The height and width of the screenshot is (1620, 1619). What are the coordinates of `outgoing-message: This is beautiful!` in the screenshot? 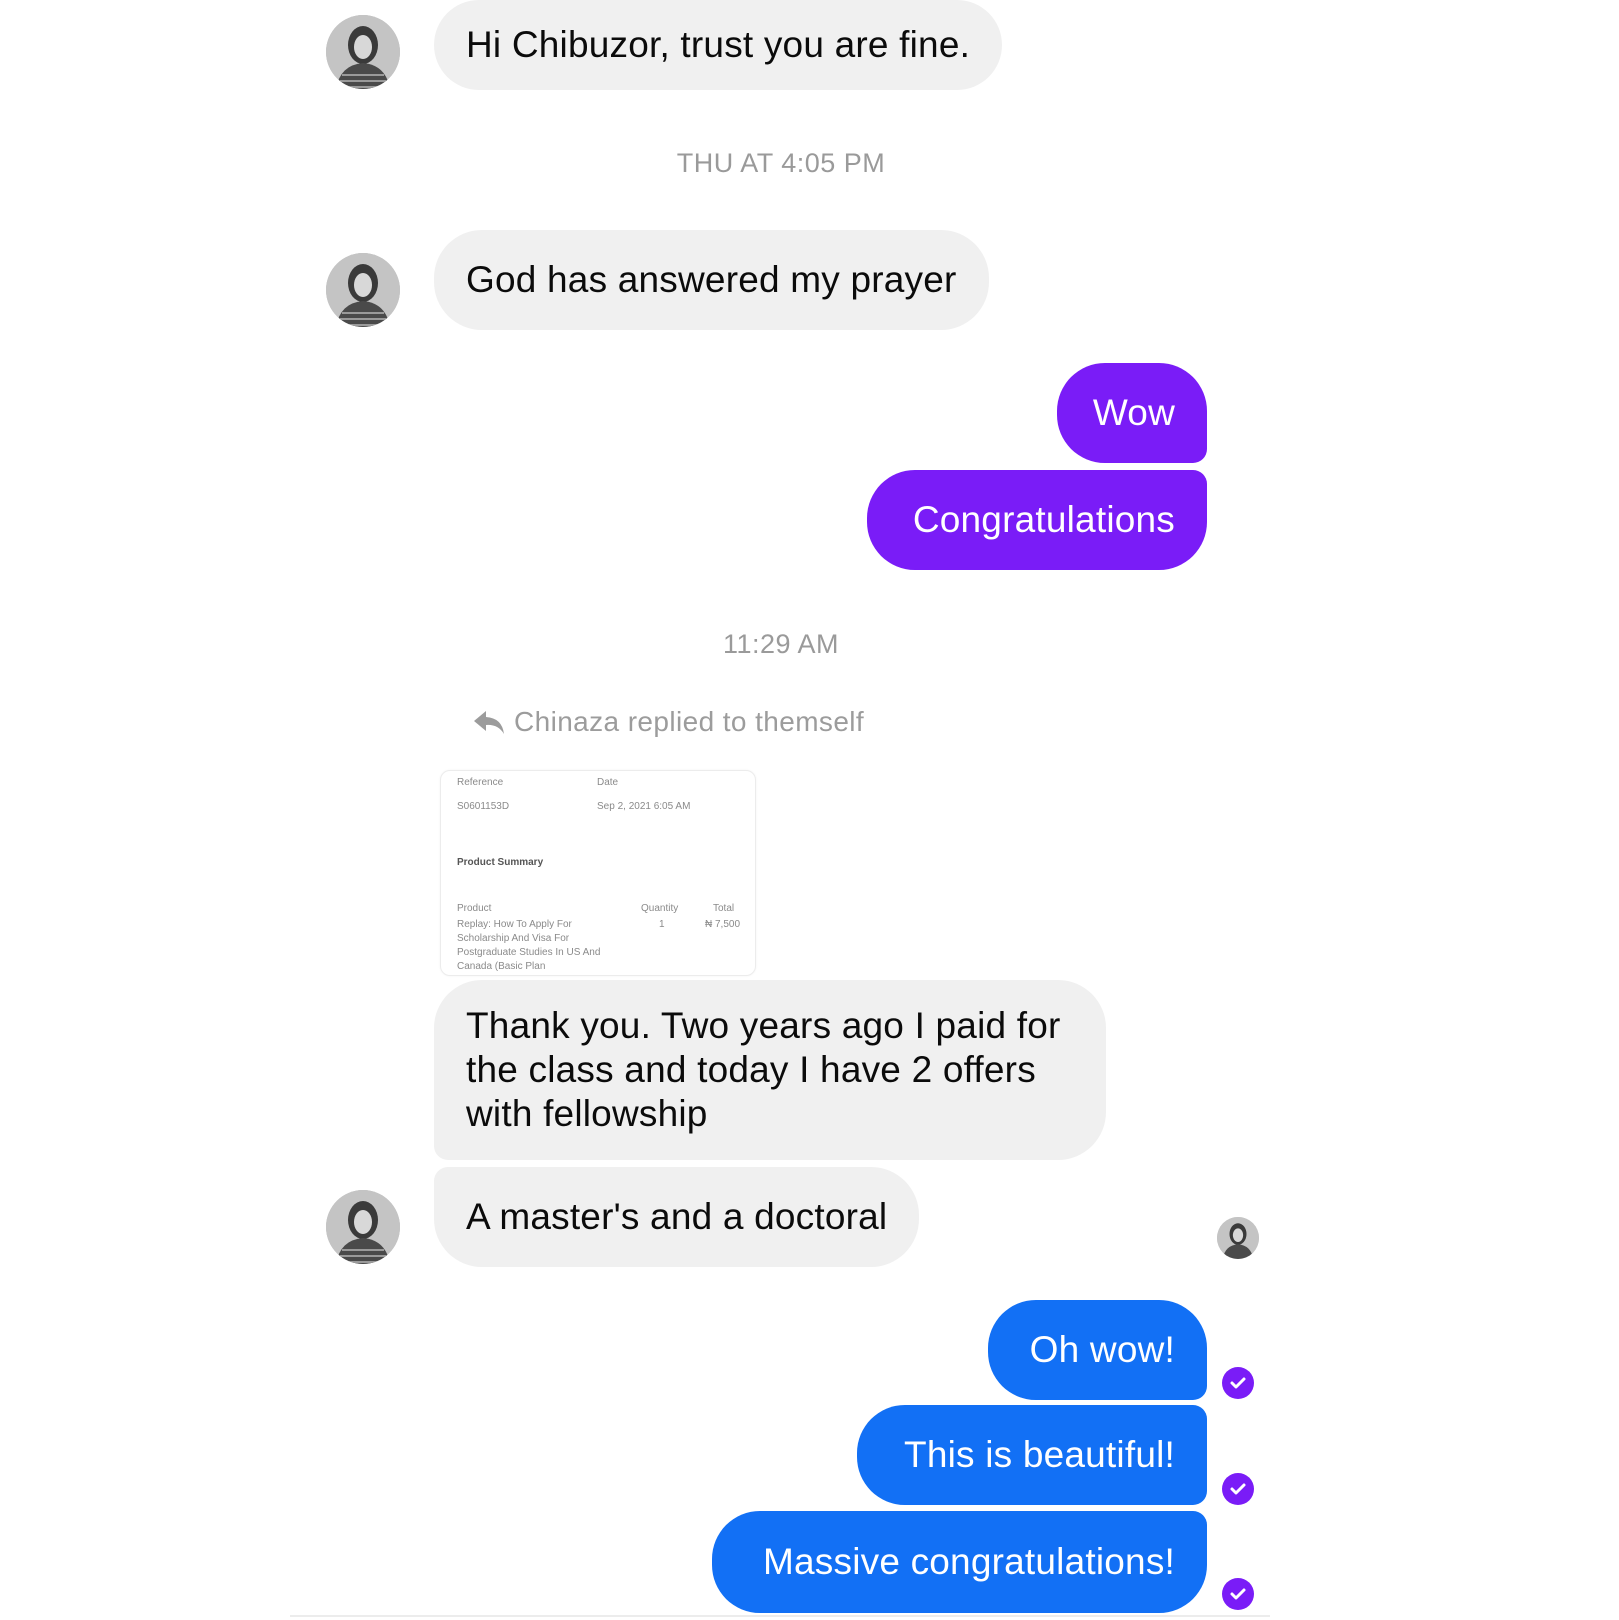 It's located at (1032, 1455).